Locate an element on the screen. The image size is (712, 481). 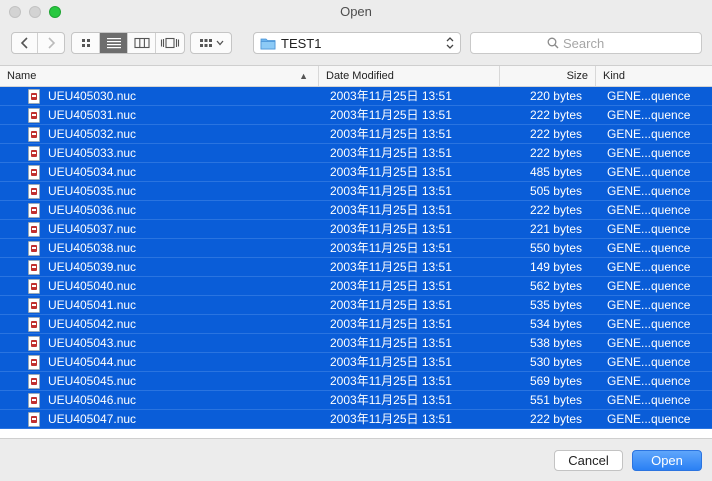
file-name-cell: UEU405033.nuc is located at coordinates (159, 153).